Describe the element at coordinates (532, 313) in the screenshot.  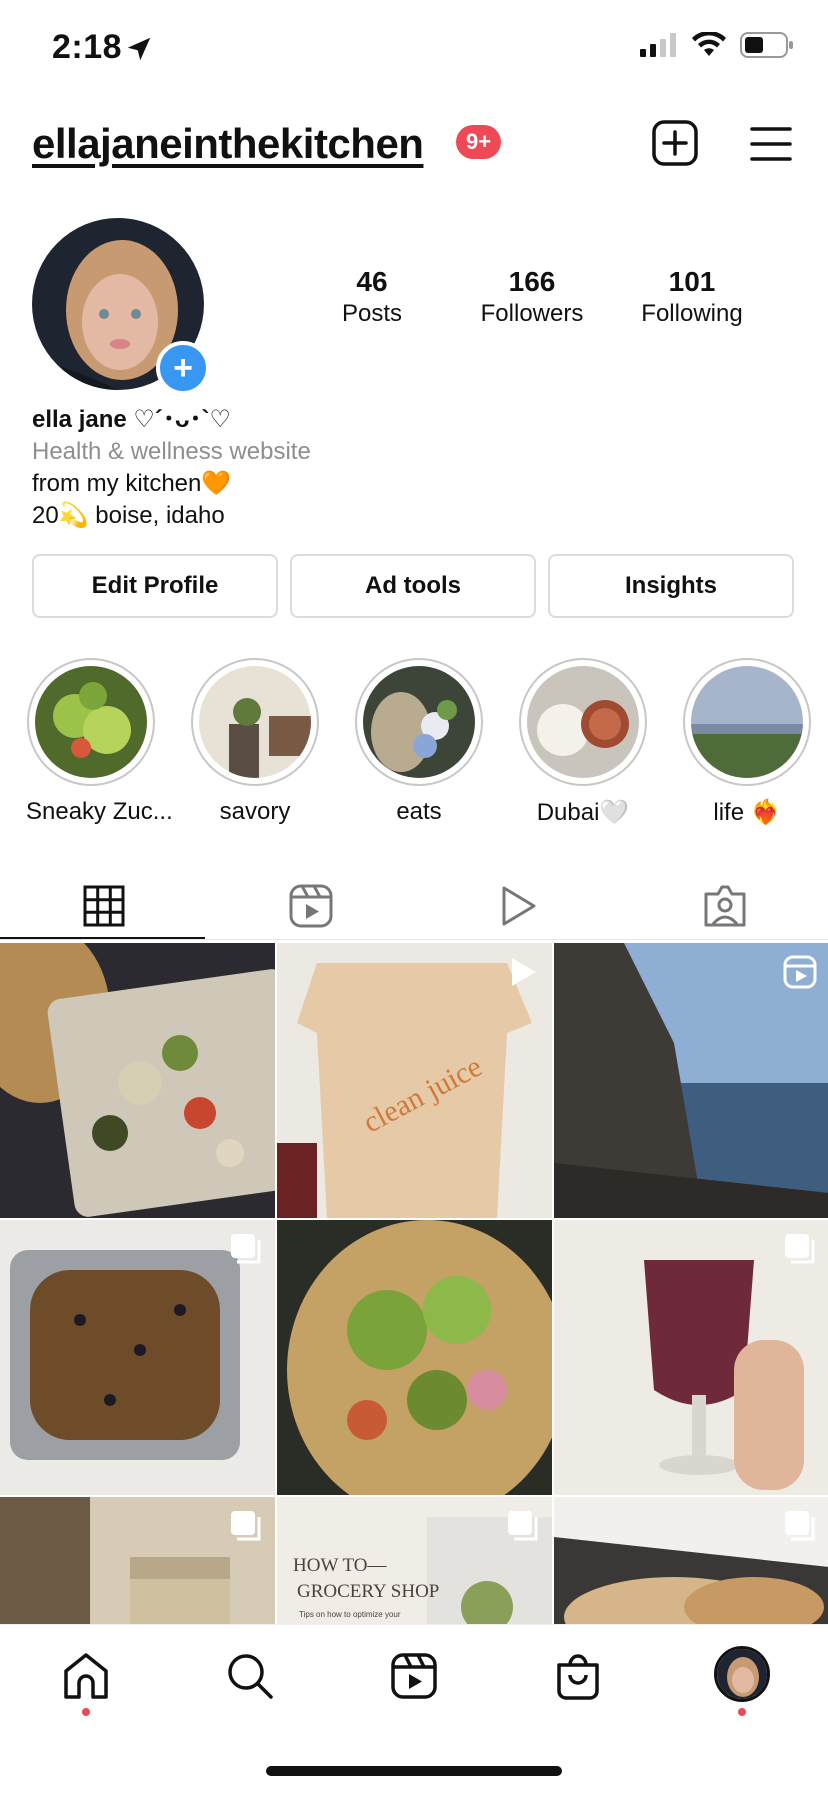
I see `stat-followers-label: Followers` at that location.